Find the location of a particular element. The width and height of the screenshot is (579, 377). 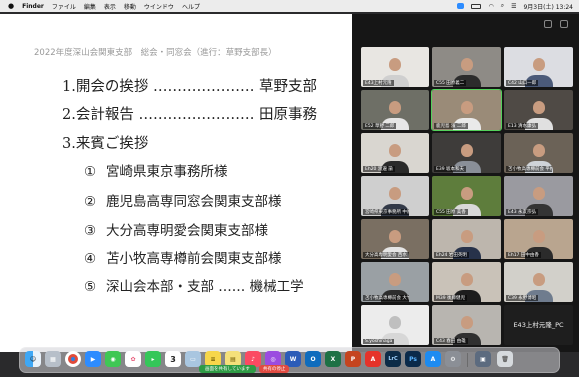

participant-tile: Eh20 渡邉 諭 is located at coordinates (395, 153).